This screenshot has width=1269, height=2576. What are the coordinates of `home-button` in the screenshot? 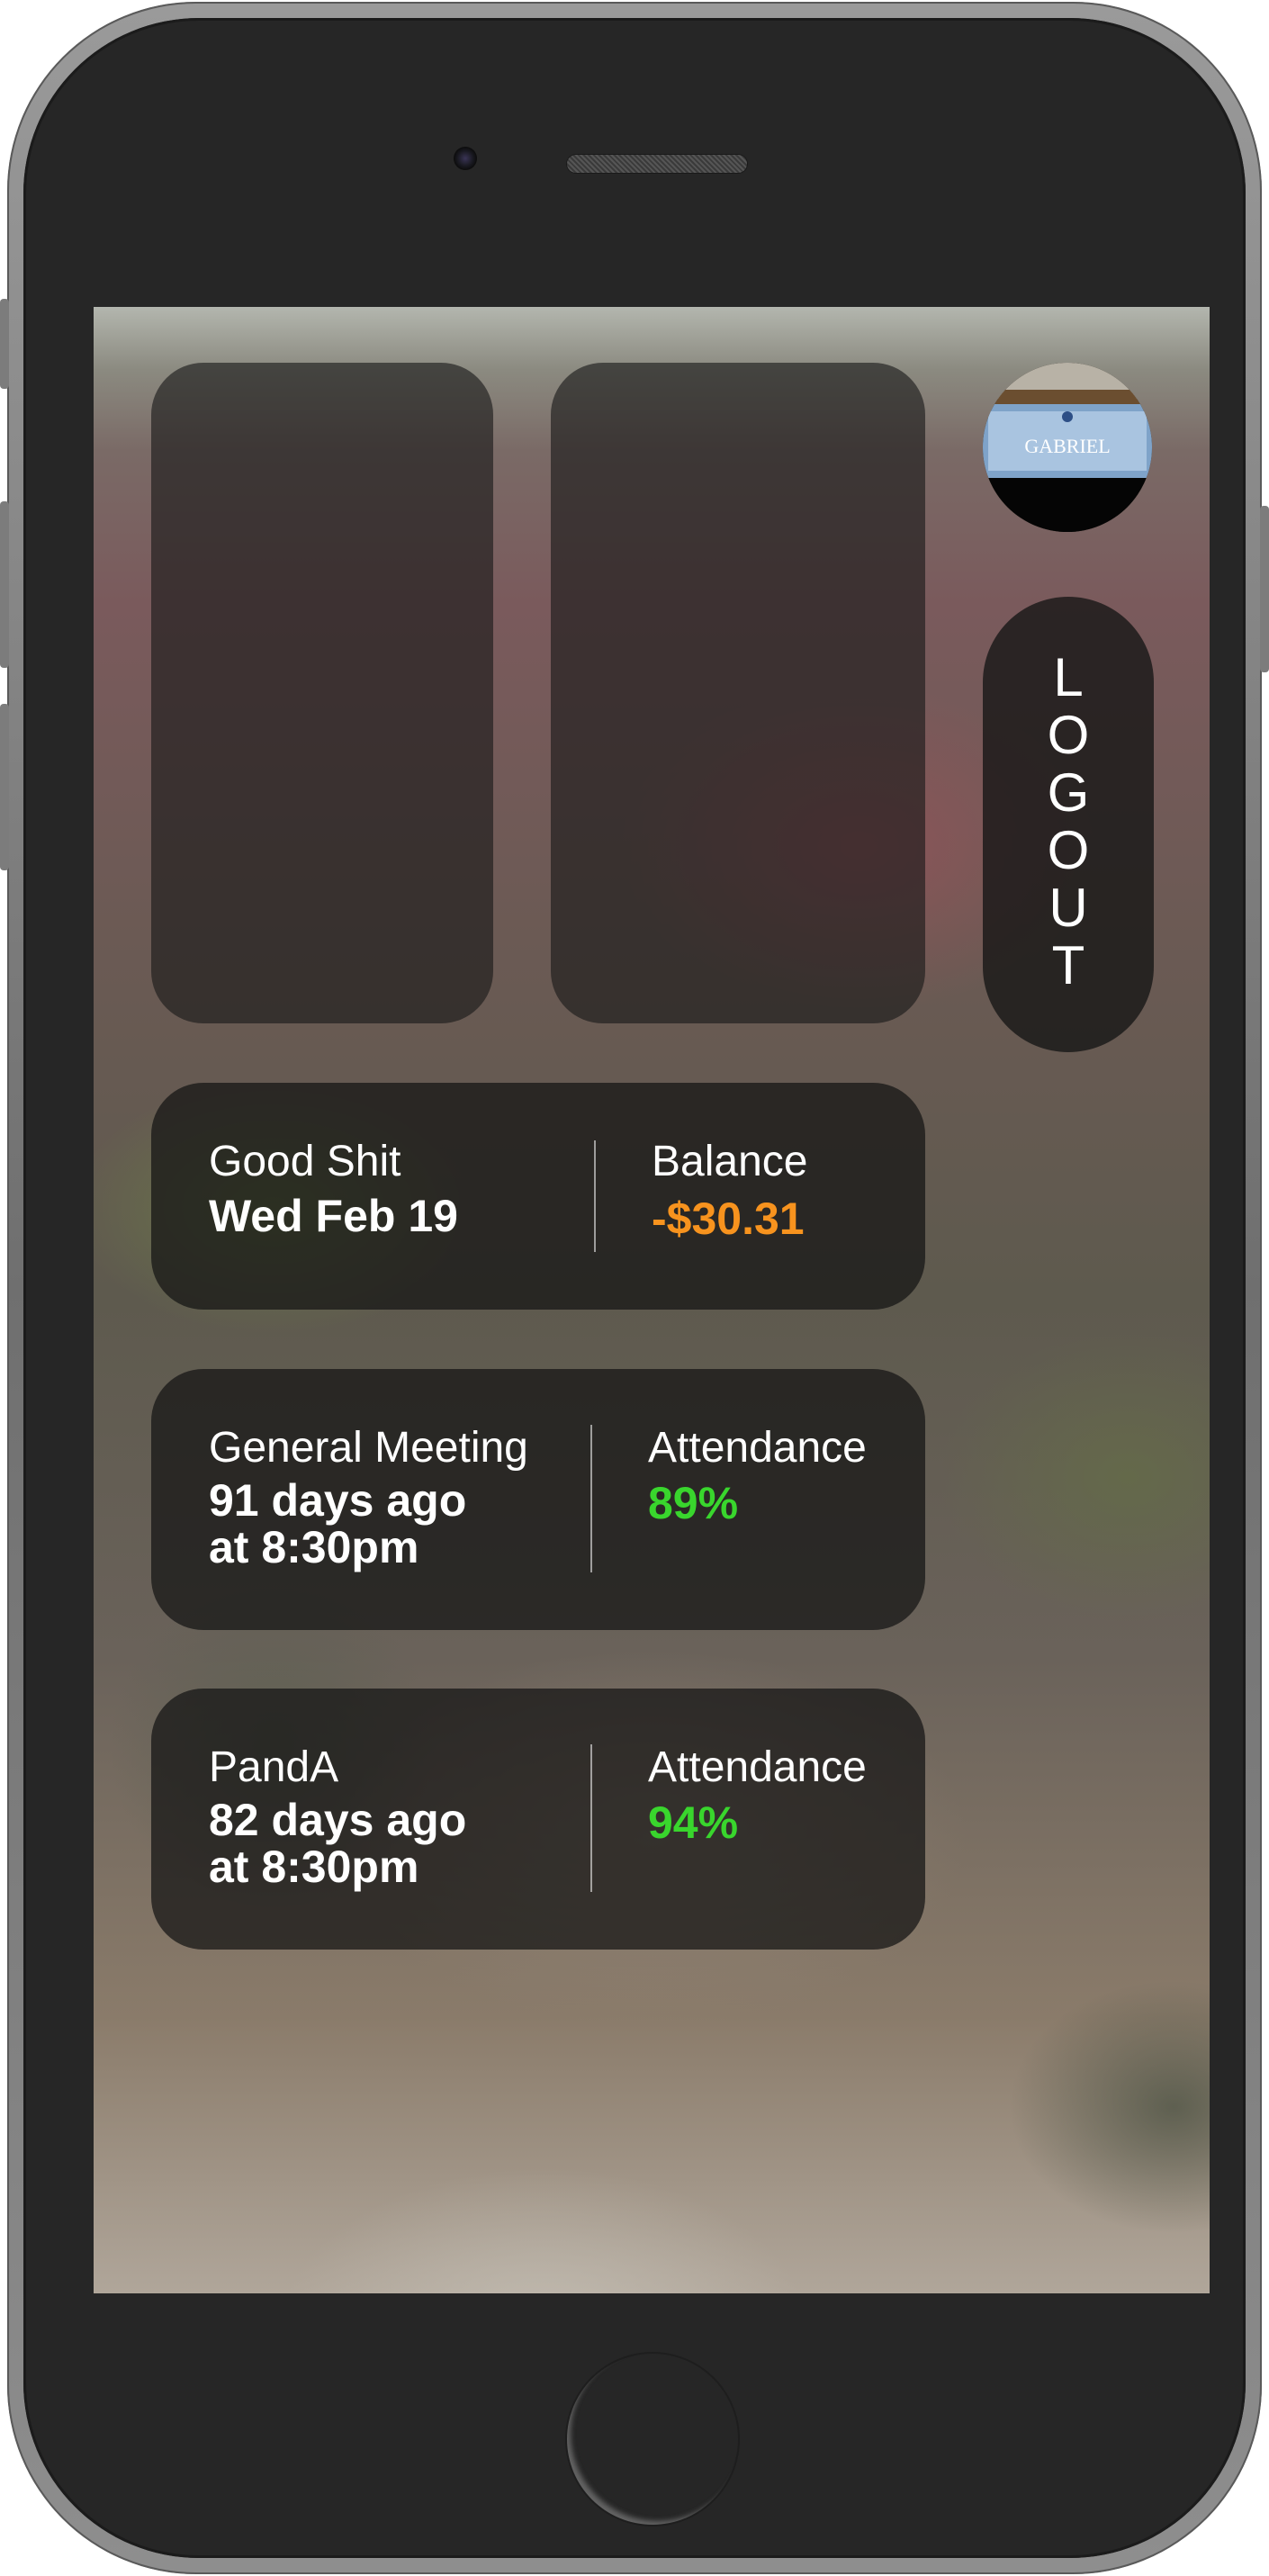 It's located at (652, 2439).